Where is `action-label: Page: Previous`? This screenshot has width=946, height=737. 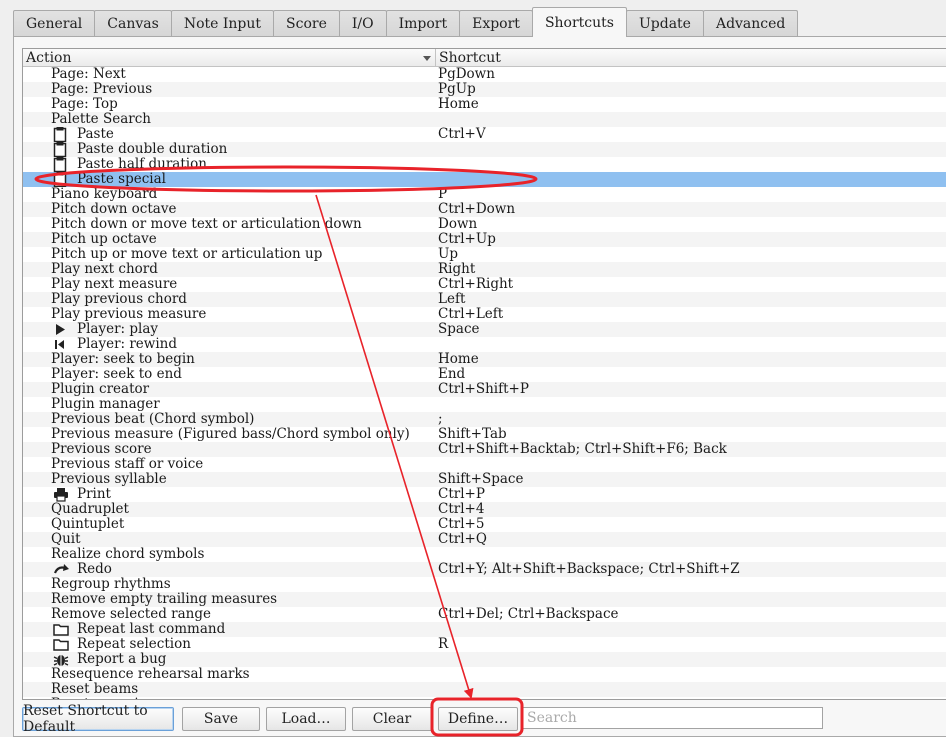 action-label: Page: Previous is located at coordinates (102, 89).